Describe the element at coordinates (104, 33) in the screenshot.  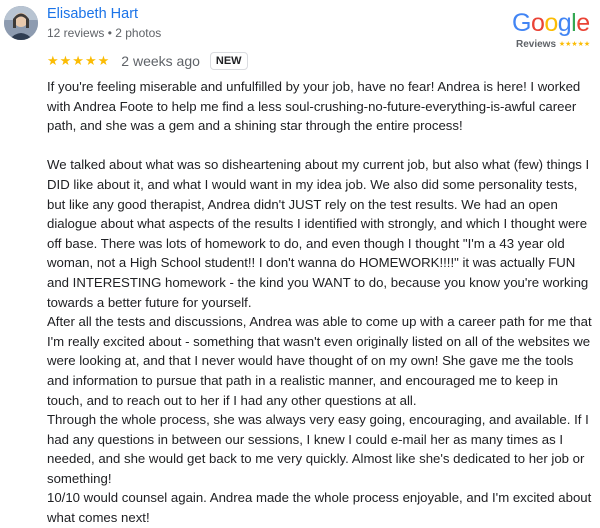
I see `reviewer-meta: 12 reviews • 2 photos` at that location.